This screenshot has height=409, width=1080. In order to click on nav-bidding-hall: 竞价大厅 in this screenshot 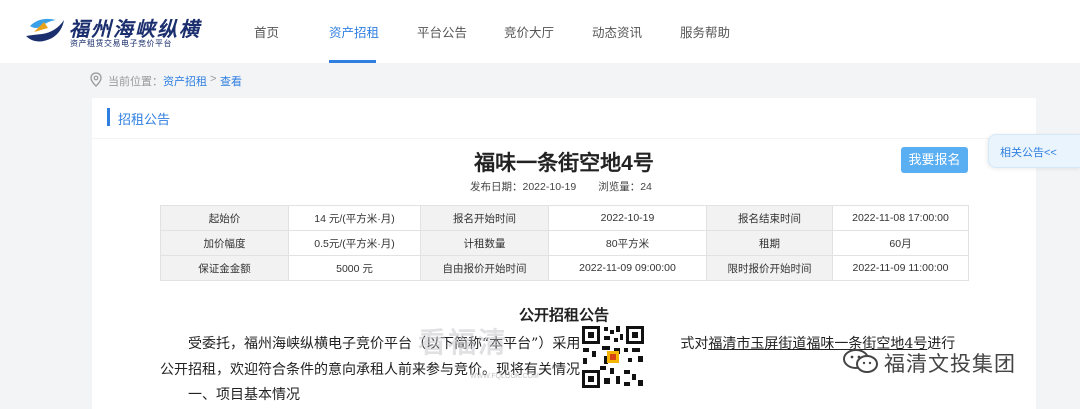, I will do `click(529, 31)`.